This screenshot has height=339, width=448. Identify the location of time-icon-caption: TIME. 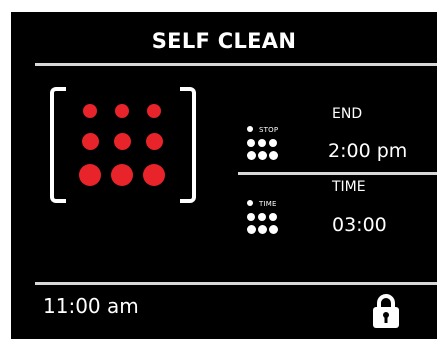
(268, 204).